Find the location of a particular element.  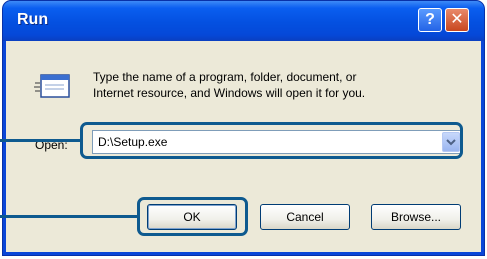

ok-button-callout-line is located at coordinates (69, 216).